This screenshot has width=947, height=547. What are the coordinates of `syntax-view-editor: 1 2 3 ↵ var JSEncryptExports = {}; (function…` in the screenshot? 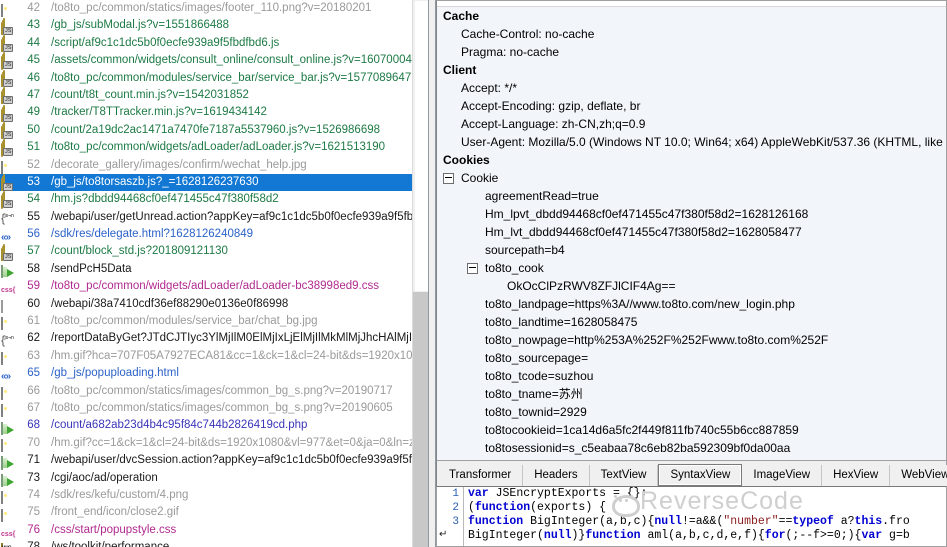 It's located at (691, 516).